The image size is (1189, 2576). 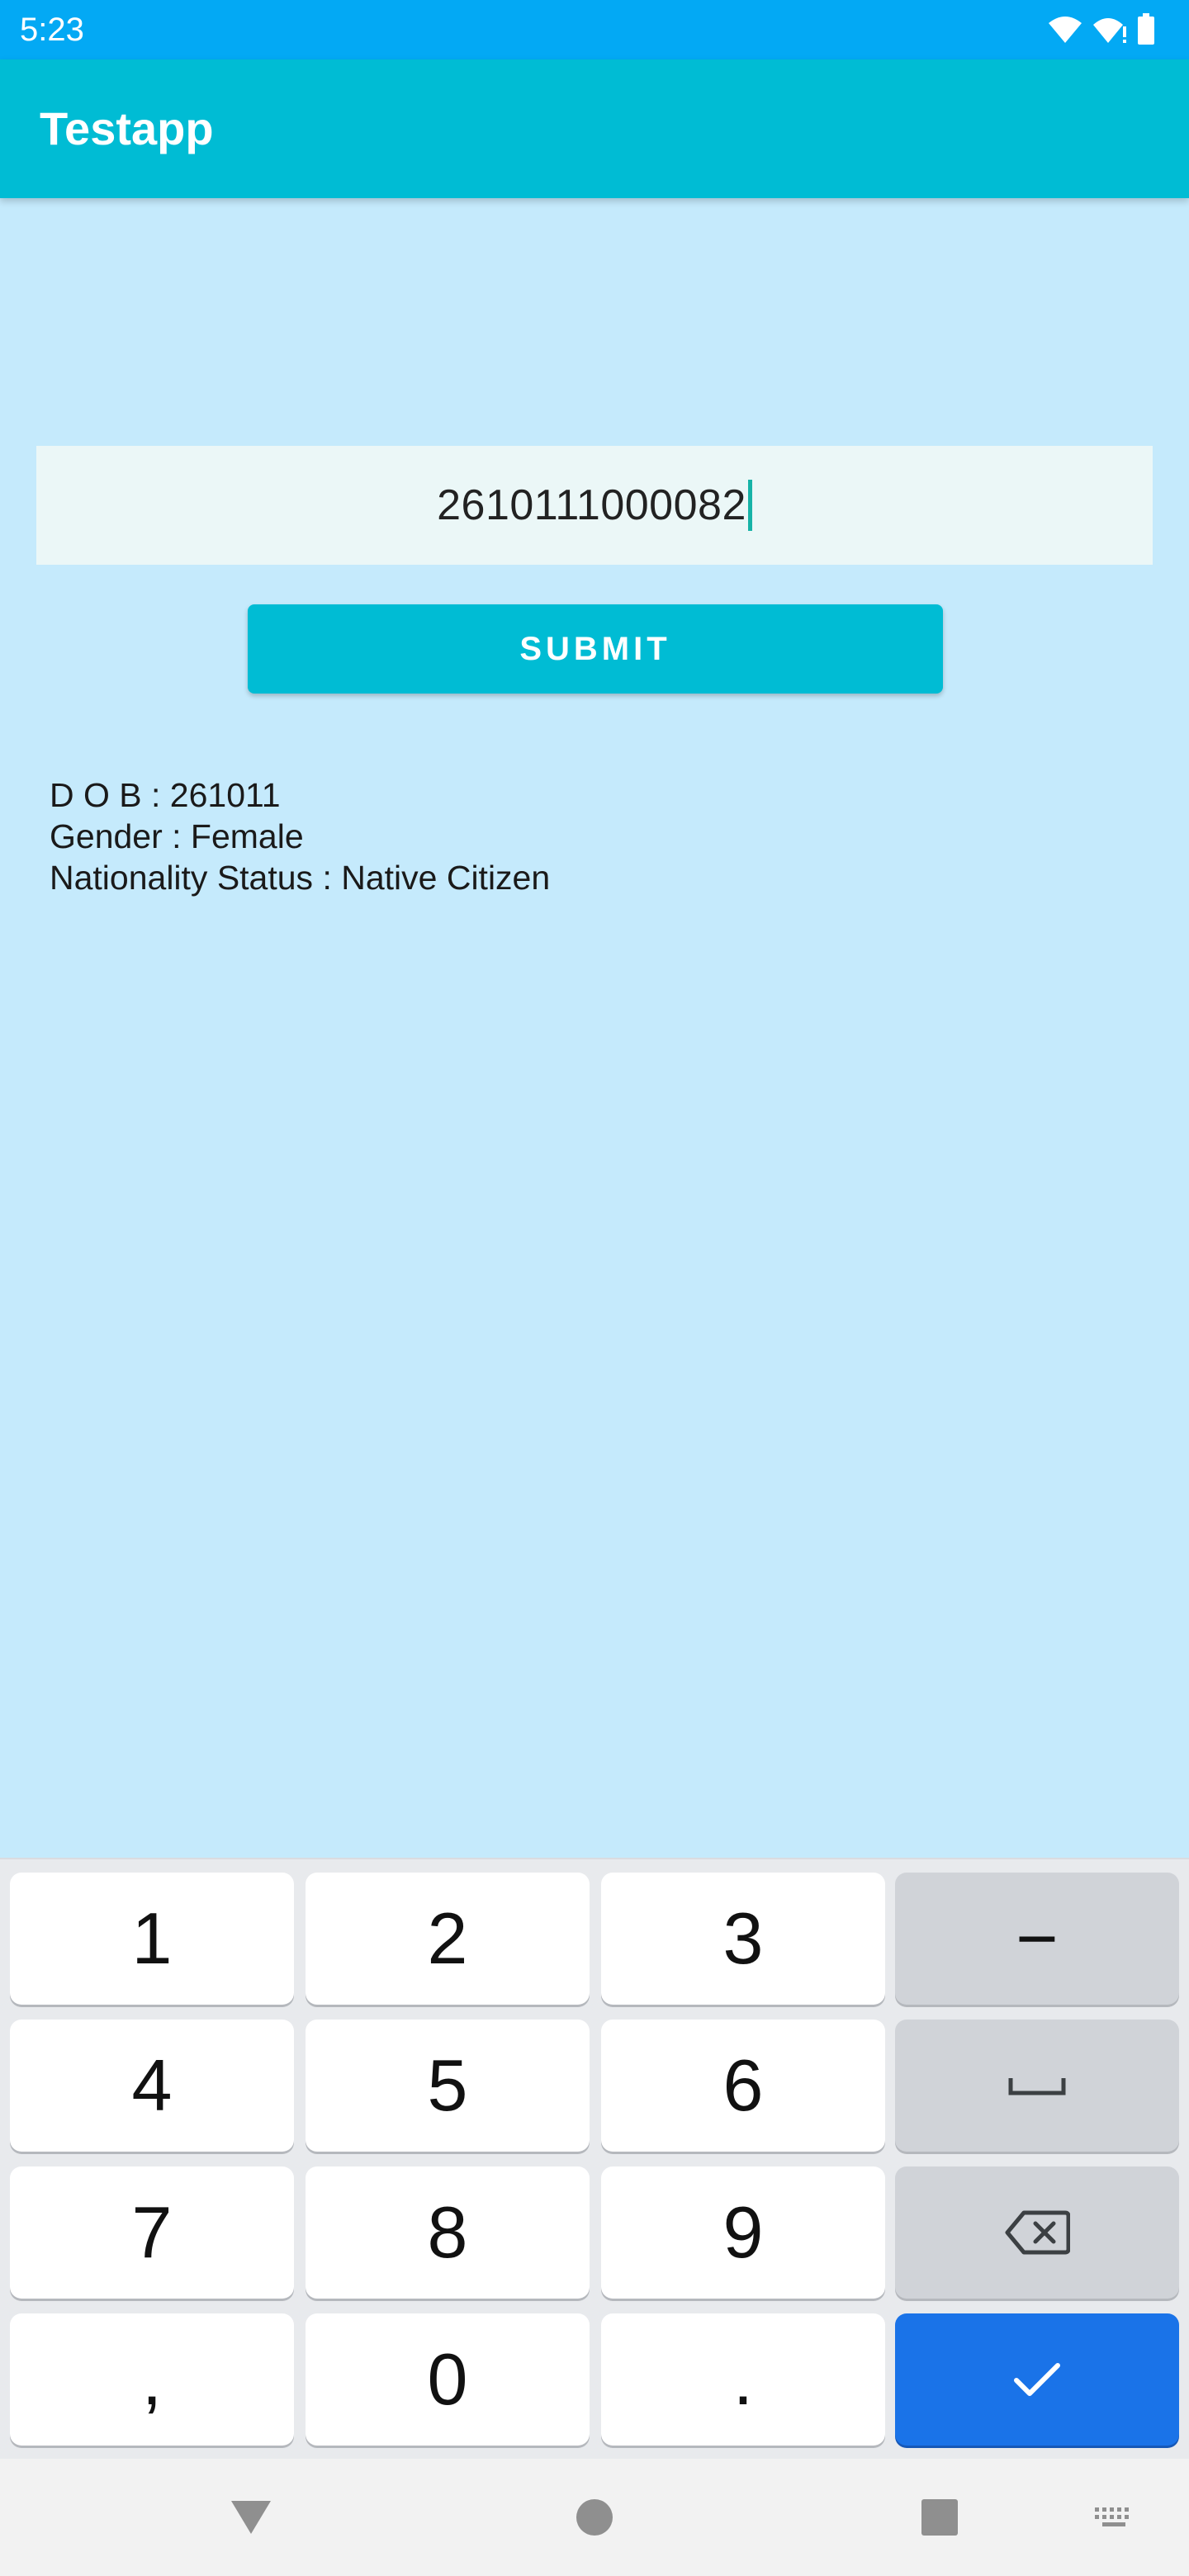 I want to click on id-number-input: 2610111000082, so click(x=594, y=505).